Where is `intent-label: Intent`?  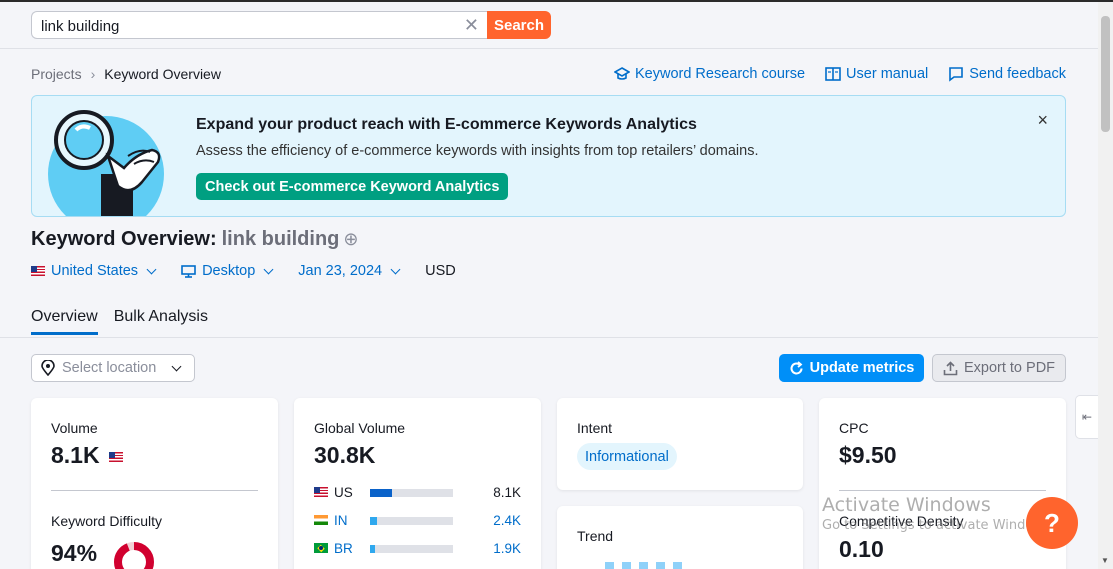 intent-label: Intent is located at coordinates (595, 428).